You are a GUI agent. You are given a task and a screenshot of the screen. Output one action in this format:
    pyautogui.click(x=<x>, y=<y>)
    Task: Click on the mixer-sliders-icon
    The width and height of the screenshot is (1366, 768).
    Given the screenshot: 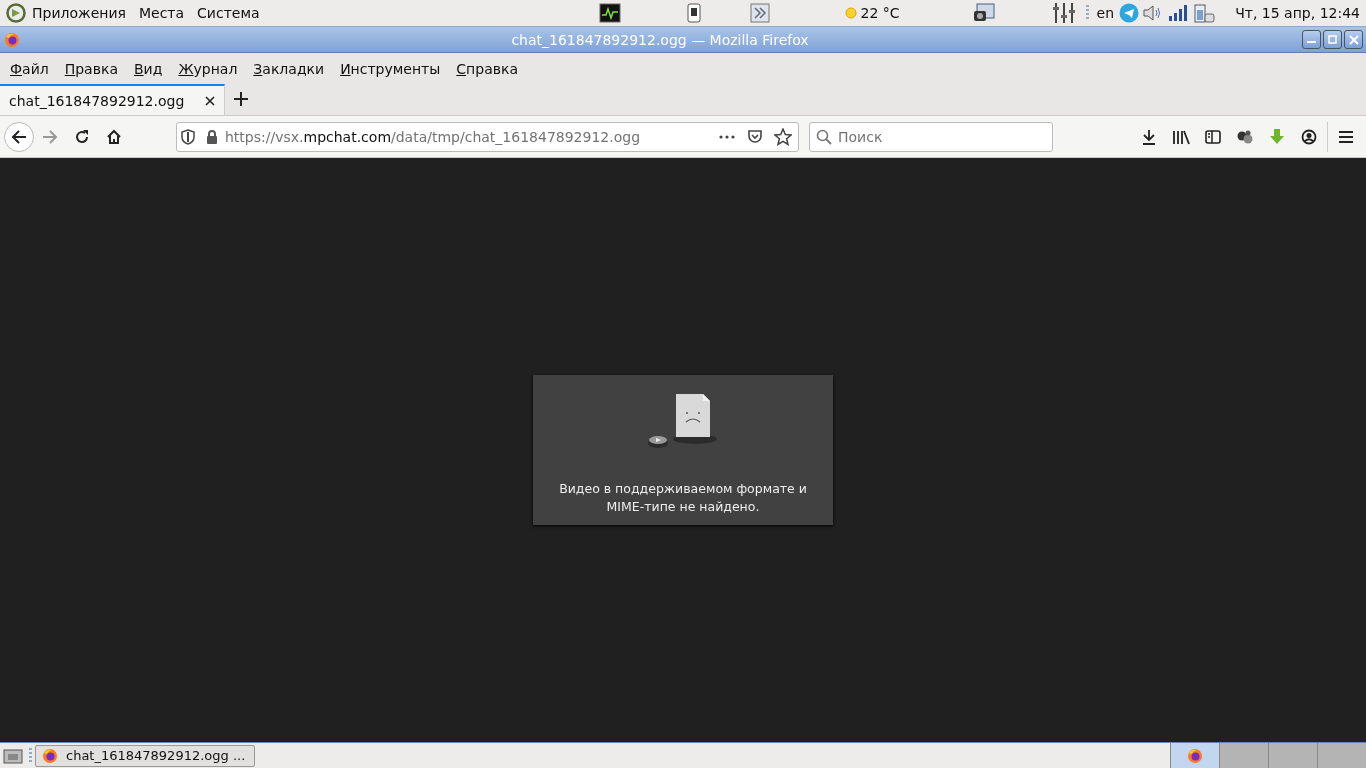 What is the action you would take?
    pyautogui.click(x=1063, y=13)
    